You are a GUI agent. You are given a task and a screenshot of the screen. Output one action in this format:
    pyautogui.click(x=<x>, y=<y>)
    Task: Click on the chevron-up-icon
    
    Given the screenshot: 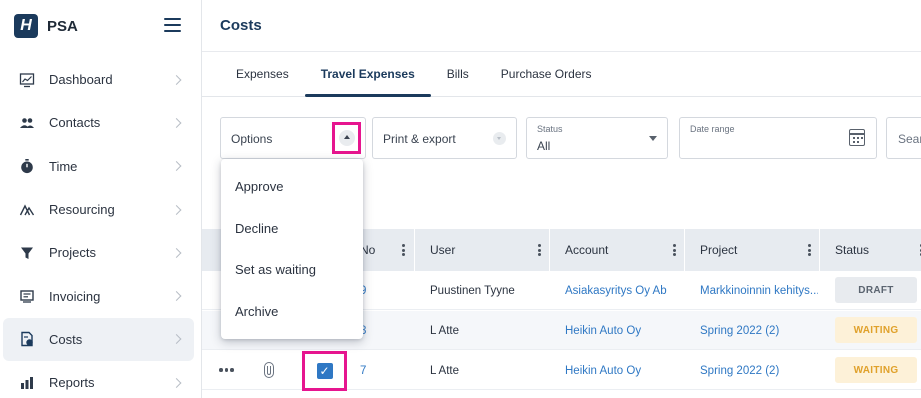 What is the action you would take?
    pyautogui.click(x=346, y=138)
    